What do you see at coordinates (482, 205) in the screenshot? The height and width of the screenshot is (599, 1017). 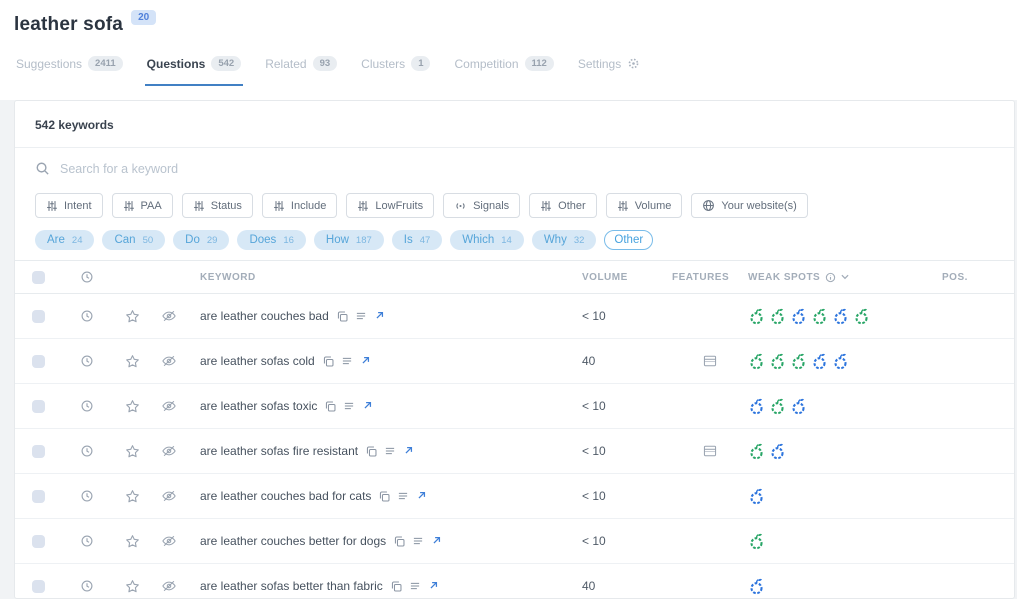 I see `filter-button-signals: Signals` at bounding box center [482, 205].